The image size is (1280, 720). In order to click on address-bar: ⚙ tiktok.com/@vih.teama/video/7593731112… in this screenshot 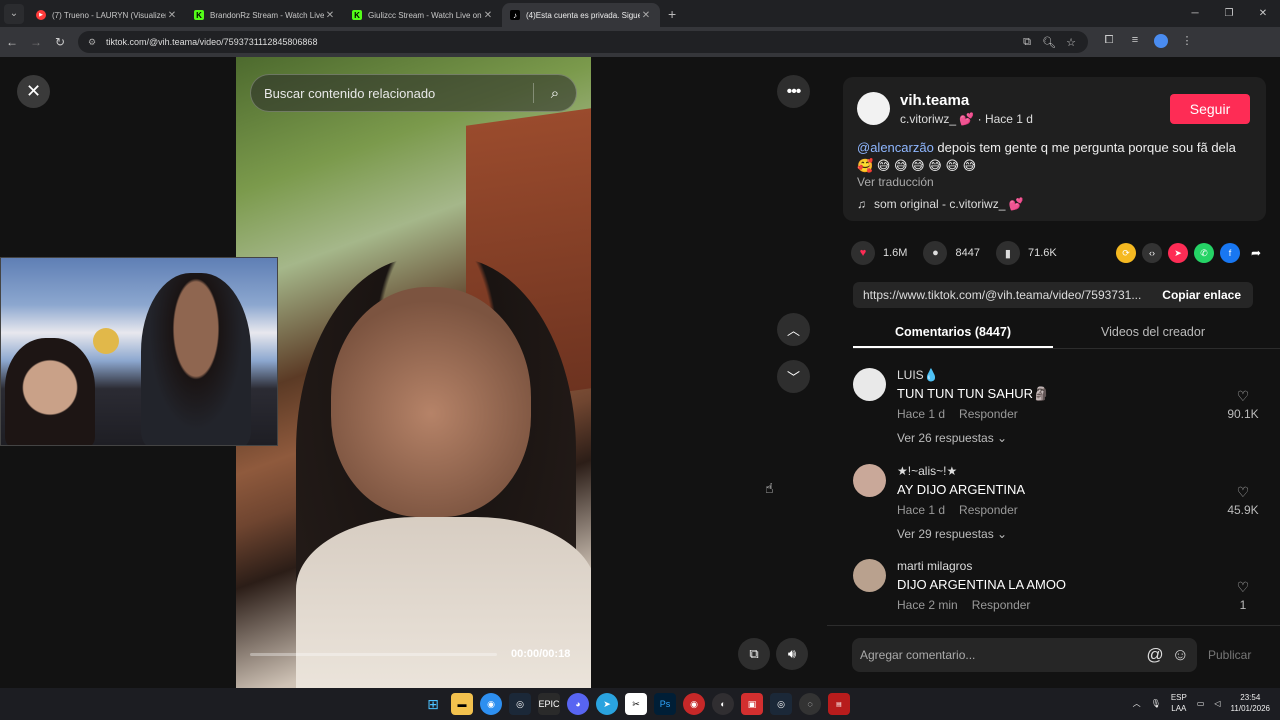, I will do `click(583, 42)`.